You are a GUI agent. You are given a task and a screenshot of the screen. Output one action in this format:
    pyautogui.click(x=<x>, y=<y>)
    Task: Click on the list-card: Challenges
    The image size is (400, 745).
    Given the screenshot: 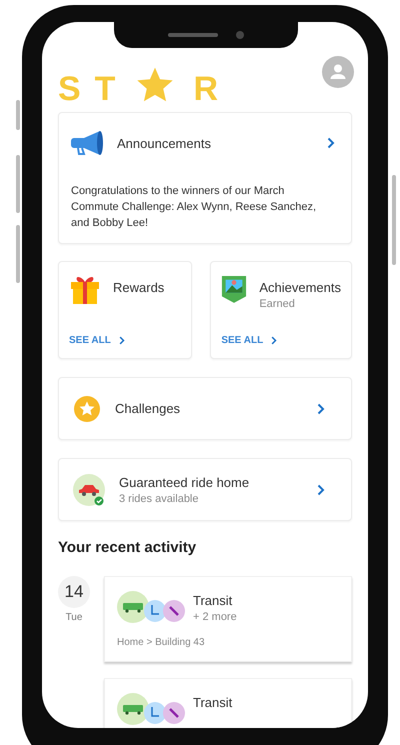 What is the action you would take?
    pyautogui.click(x=205, y=408)
    